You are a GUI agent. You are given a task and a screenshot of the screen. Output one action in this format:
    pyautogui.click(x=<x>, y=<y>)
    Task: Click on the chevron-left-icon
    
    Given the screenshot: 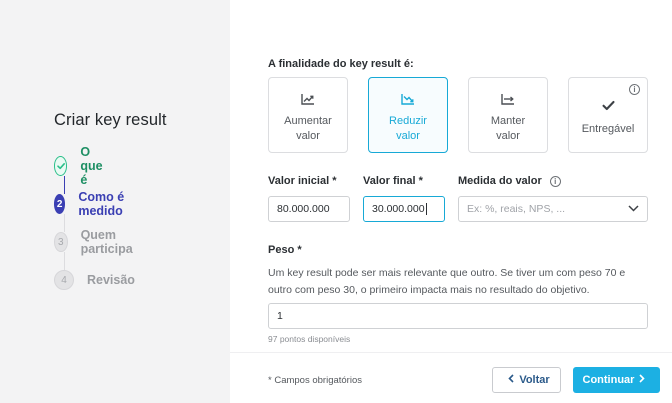 What is the action you would take?
    pyautogui.click(x=511, y=380)
    